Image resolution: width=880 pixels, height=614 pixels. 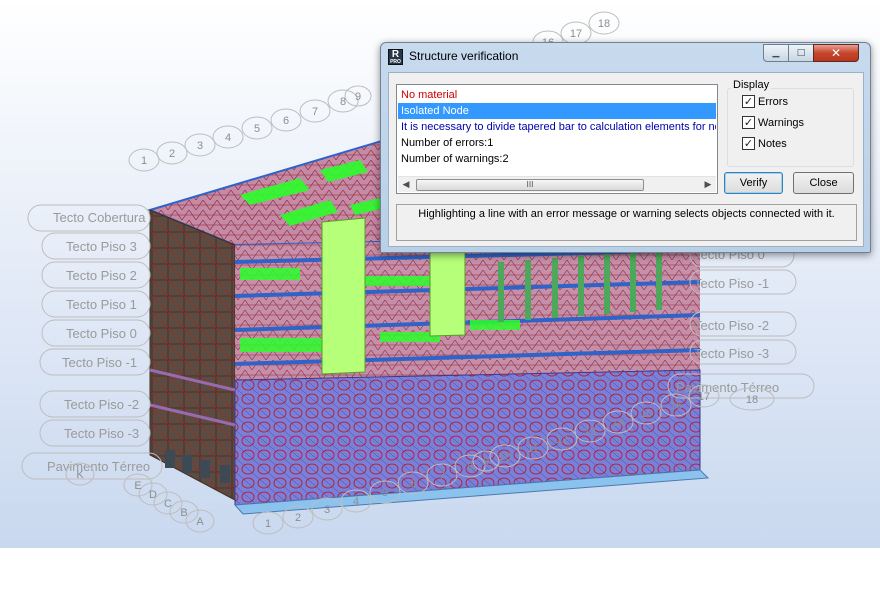 I want to click on axis-label: 13, so click(x=590, y=432).